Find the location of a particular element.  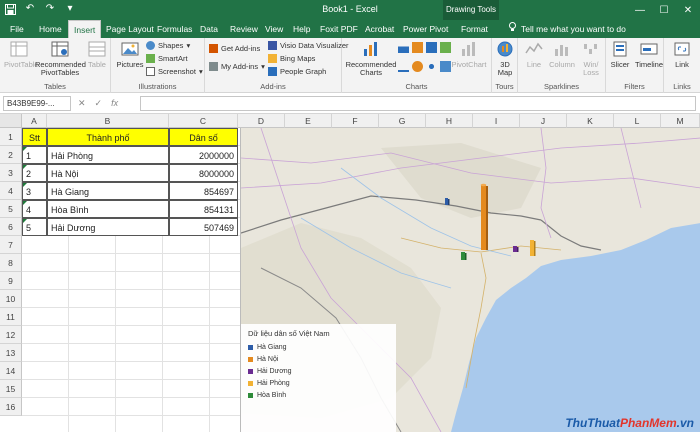

row-header-8: 8 is located at coordinates (11, 263).